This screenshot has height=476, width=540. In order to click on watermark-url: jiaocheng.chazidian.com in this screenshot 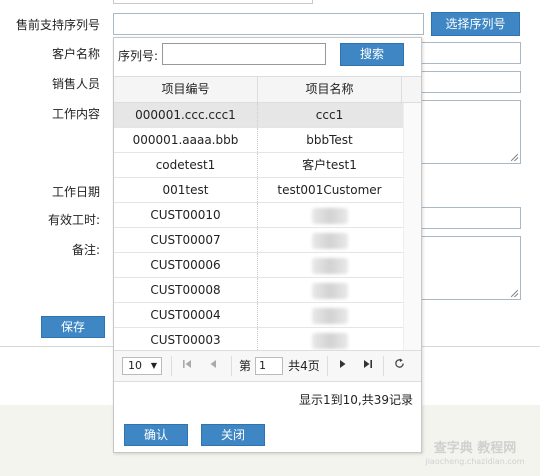, I will do `click(475, 461)`.